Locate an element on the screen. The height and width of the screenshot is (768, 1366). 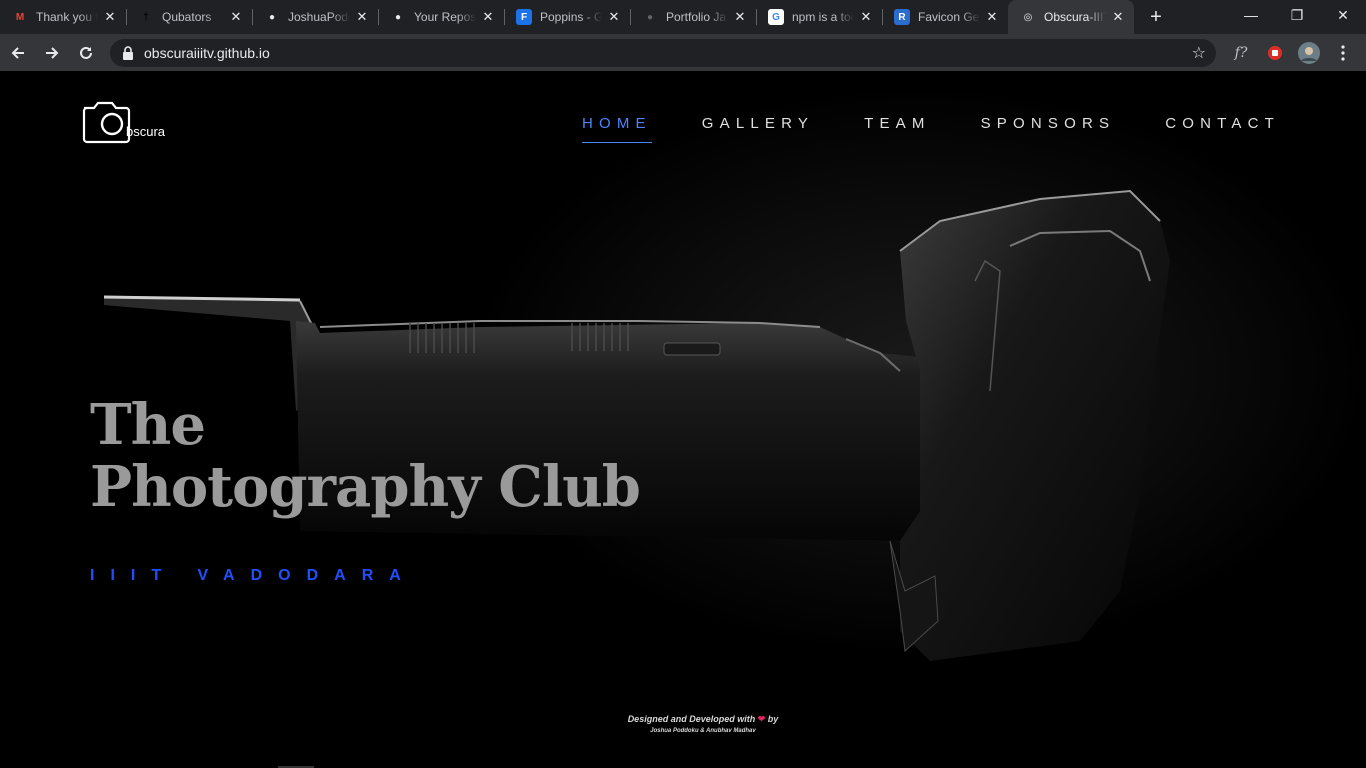
browser-tab: ● Portfolio Ja ✕ is located at coordinates (693, 17).